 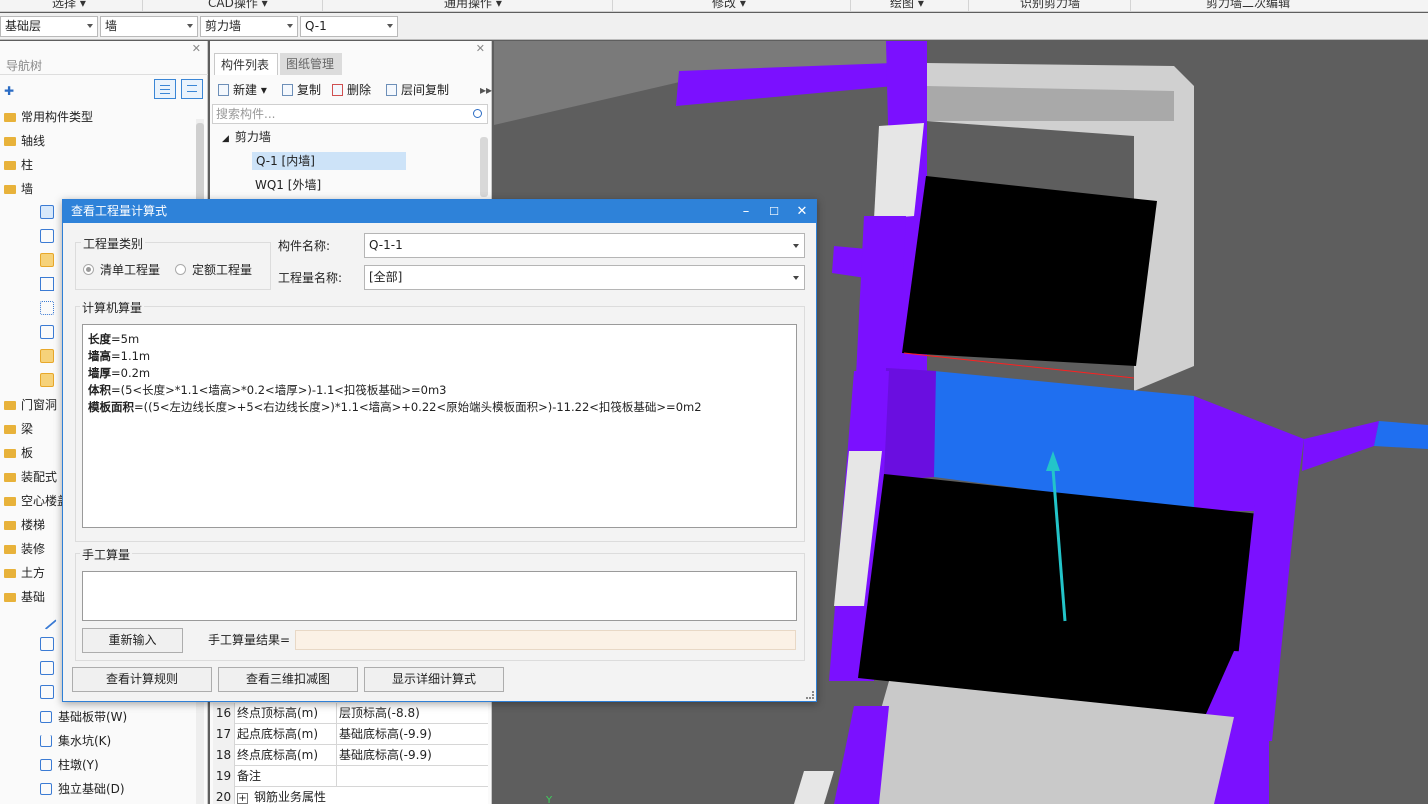 What do you see at coordinates (18, 429) in the screenshot?
I see `nav-item-beam: 梁` at bounding box center [18, 429].